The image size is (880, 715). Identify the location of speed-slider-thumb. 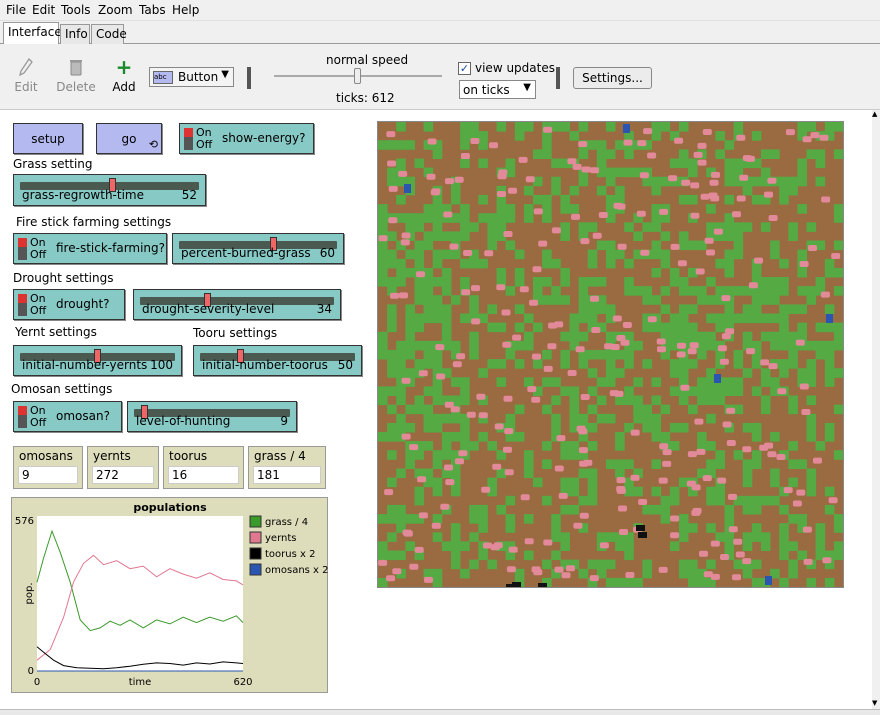
(357, 76).